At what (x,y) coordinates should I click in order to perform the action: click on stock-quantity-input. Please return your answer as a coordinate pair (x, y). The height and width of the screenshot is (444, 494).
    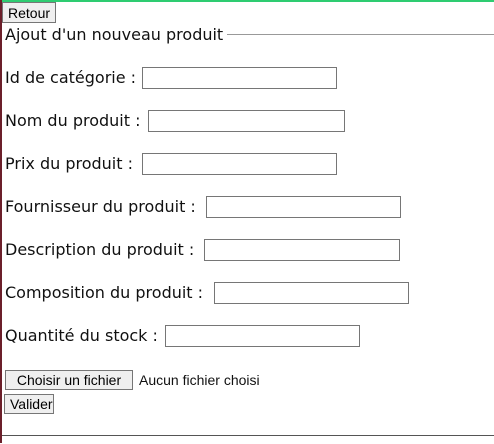
    Looking at the image, I should click on (262, 336).